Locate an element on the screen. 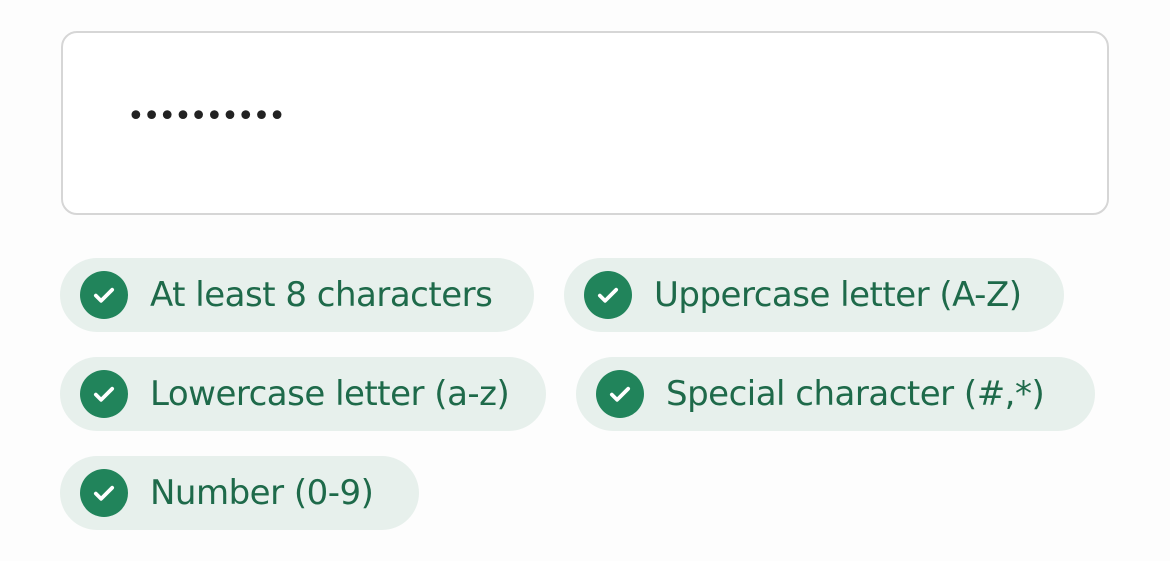  requirement-chip-uppercase: Uppercase letter (A-Z) is located at coordinates (814, 295).